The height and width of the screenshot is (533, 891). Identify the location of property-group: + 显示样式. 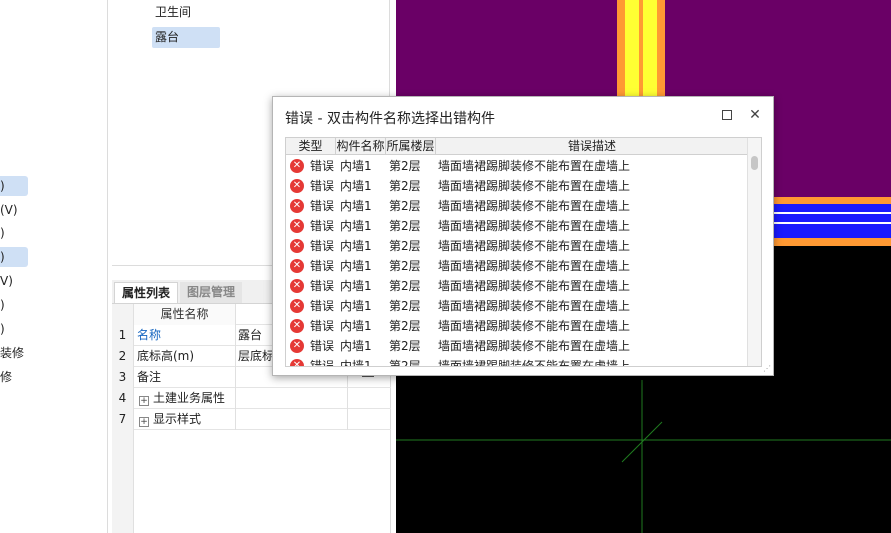
(185, 419).